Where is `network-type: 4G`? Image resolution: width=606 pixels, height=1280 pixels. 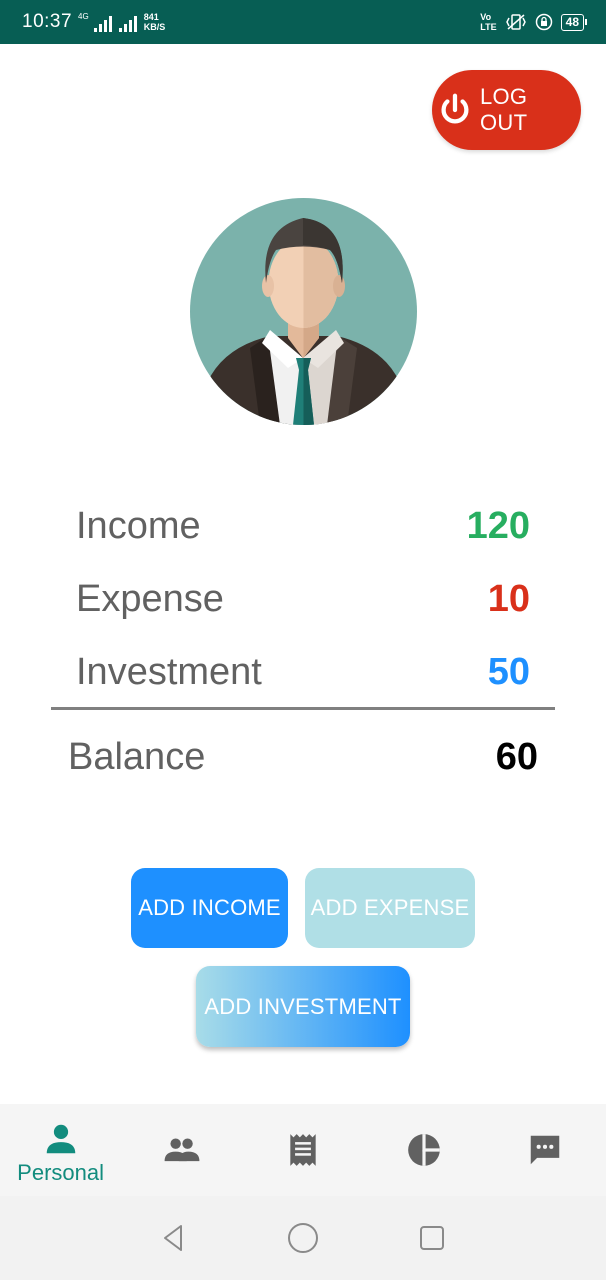 network-type: 4G is located at coordinates (83, 16).